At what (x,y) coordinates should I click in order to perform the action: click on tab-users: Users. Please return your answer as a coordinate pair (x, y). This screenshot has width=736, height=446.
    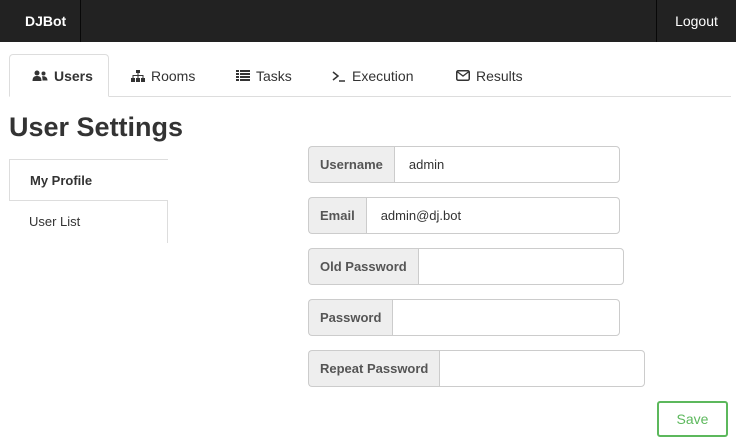
    Looking at the image, I should click on (59, 75).